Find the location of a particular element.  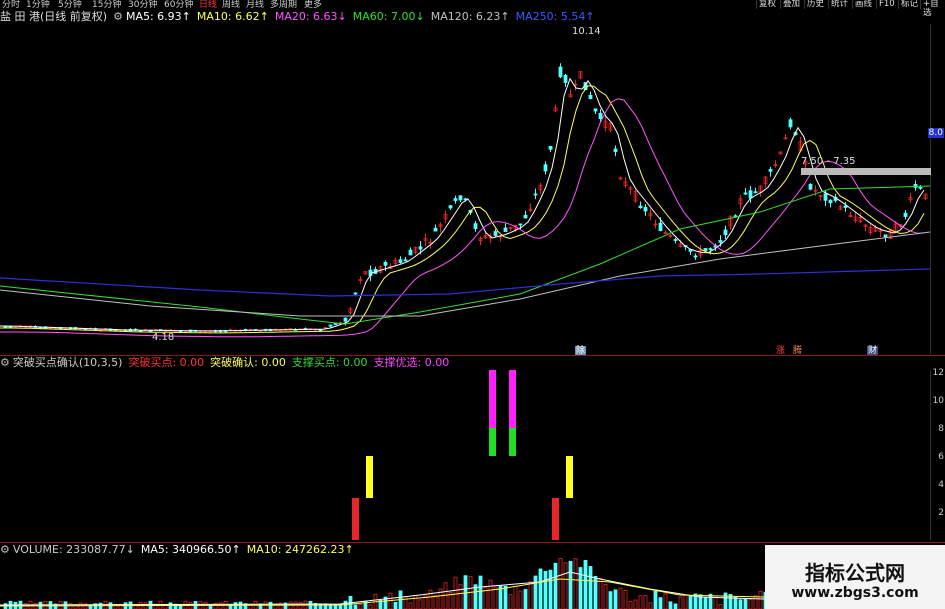

breakout-confirm-value: 突破确认: 0.00 is located at coordinates (248, 362).